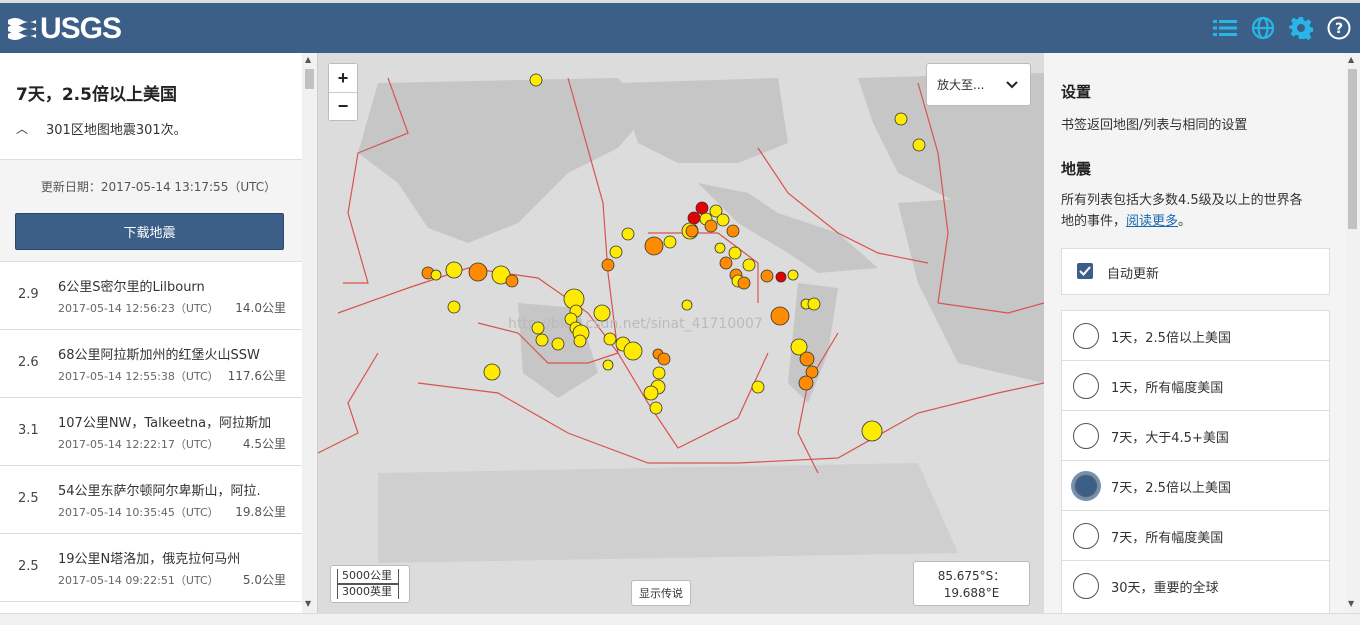 This screenshot has height=625, width=1360. Describe the element at coordinates (1195, 271) in the screenshot. I see `auto-update-checkbox: 自动更新` at that location.